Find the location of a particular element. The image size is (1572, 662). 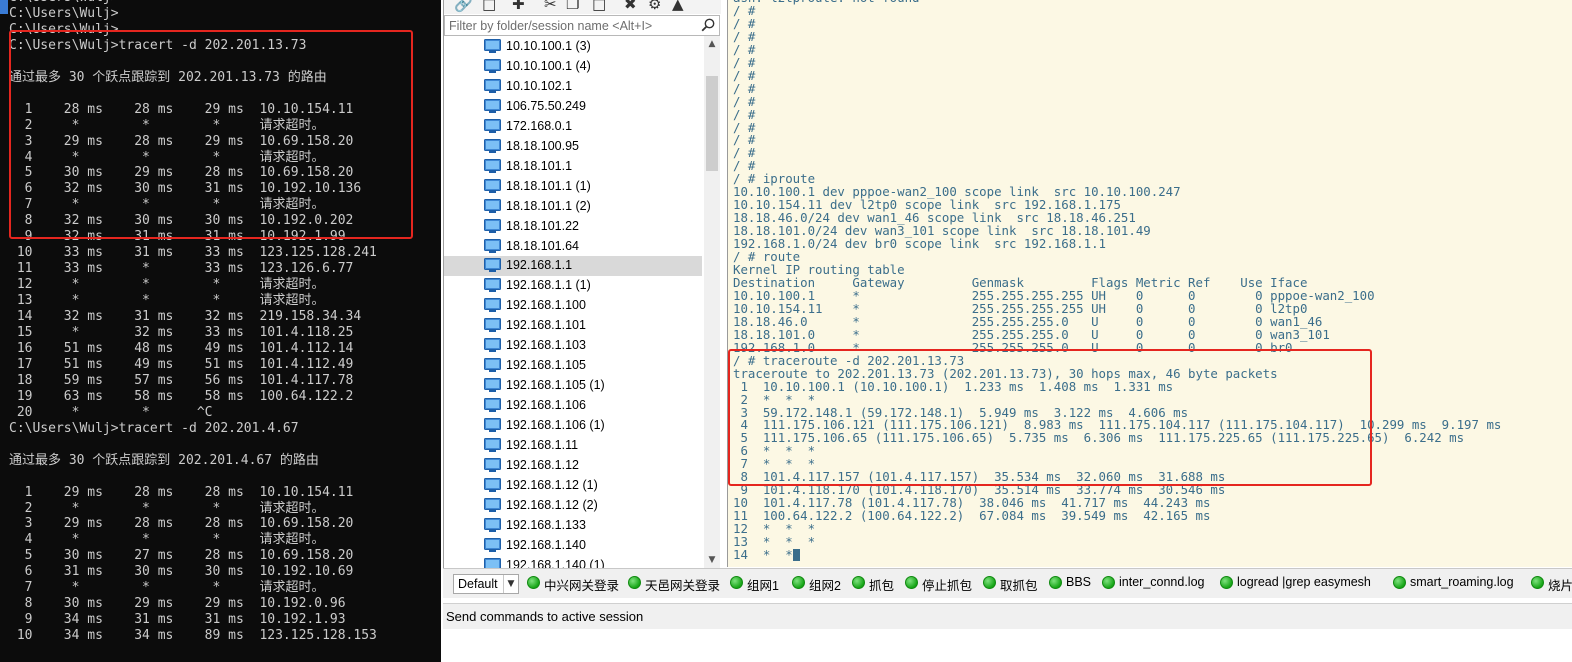

button-profile-select: Default ▼ is located at coordinates (486, 584).